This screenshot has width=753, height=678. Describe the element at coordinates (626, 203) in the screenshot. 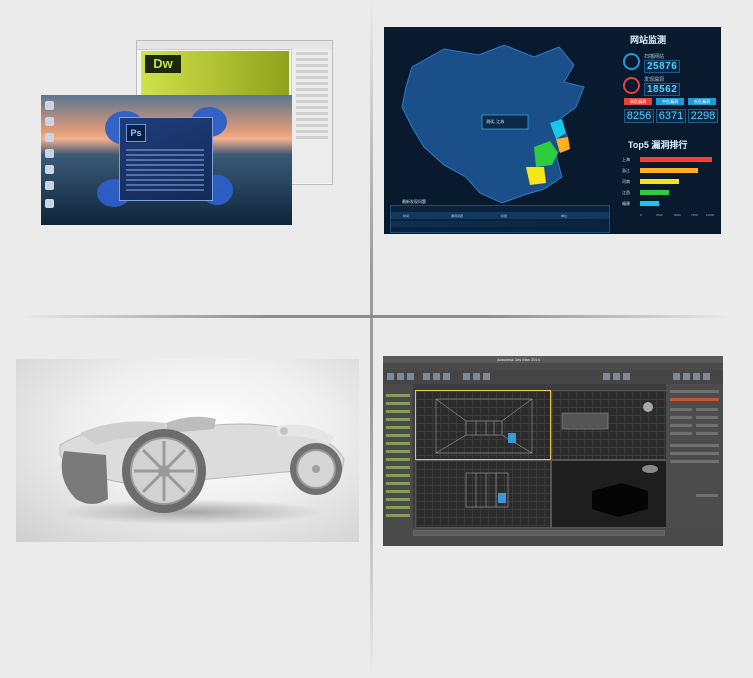

I see `bar-label: 福建` at that location.